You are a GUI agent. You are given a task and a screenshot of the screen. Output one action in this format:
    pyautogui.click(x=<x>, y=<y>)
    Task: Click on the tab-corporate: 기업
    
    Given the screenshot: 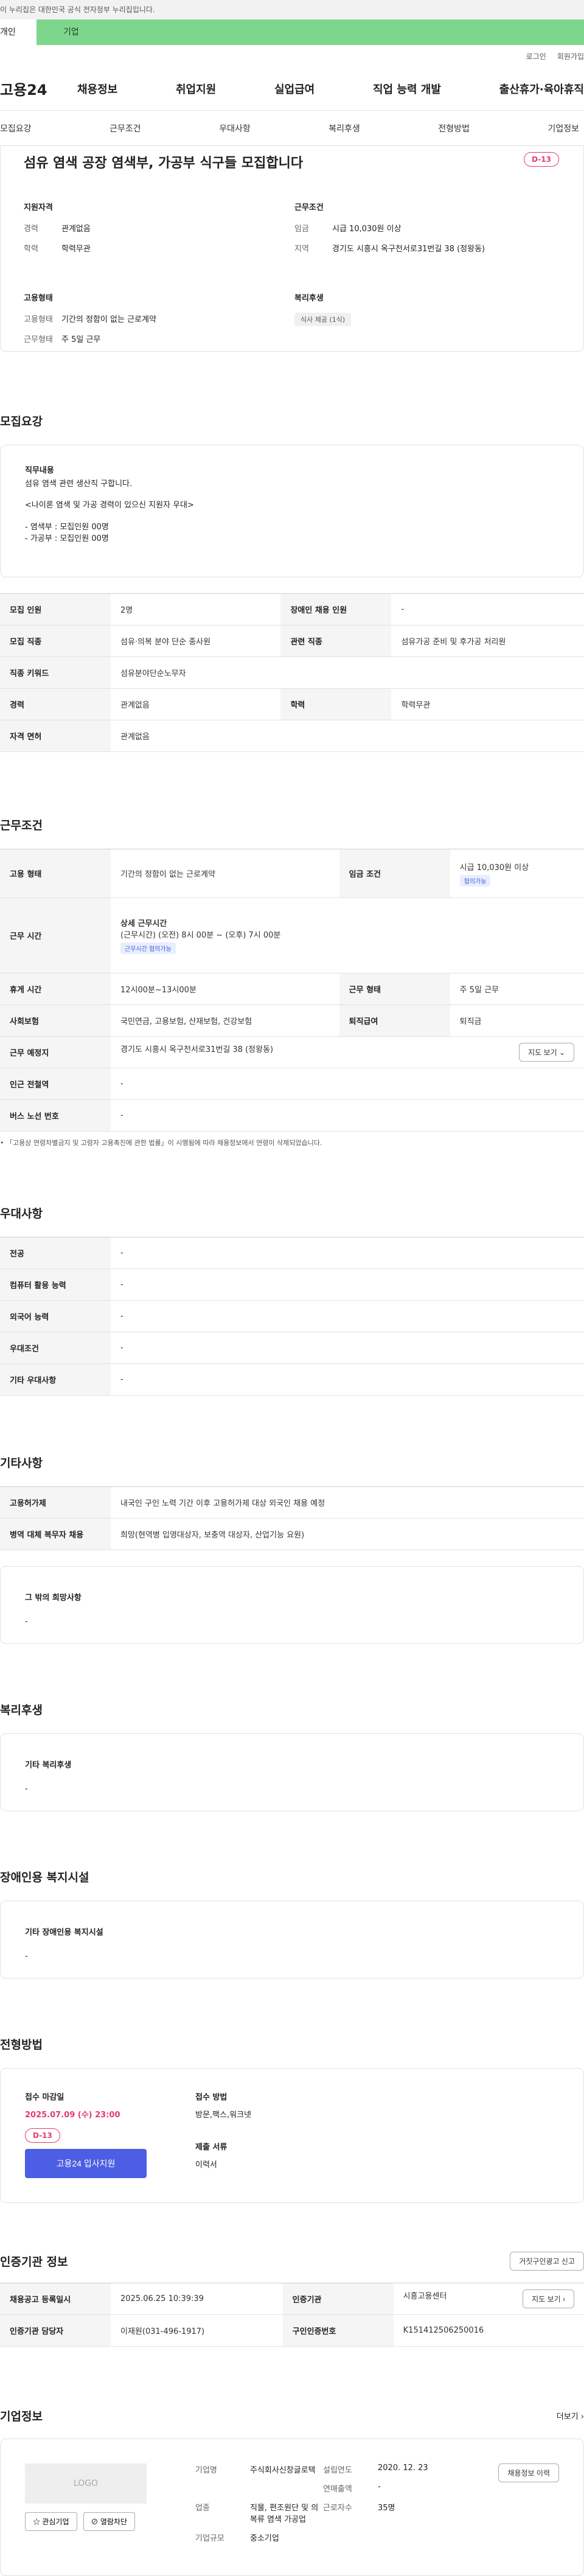 What is the action you would take?
    pyautogui.click(x=310, y=32)
    